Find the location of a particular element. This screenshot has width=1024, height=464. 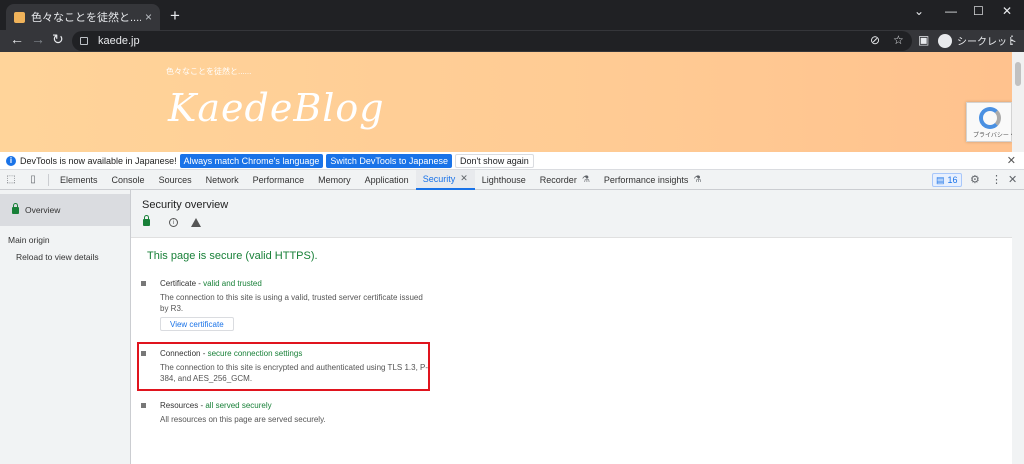

certificate-title: Certificate - valid and trusted is located at coordinates (211, 283).